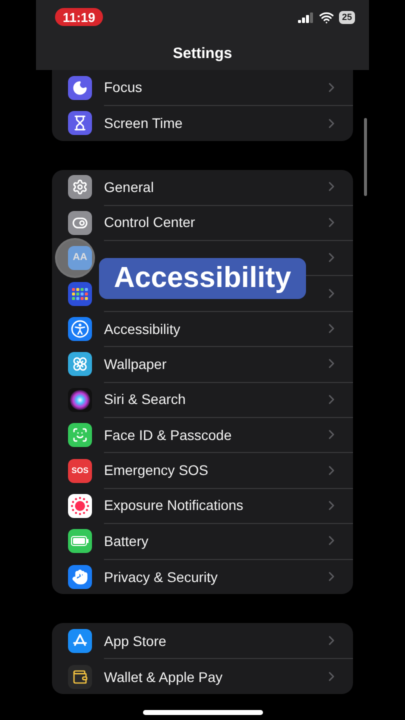 Image resolution: width=405 pixels, height=720 pixels. Describe the element at coordinates (129, 186) in the screenshot. I see `row-label: General` at that location.